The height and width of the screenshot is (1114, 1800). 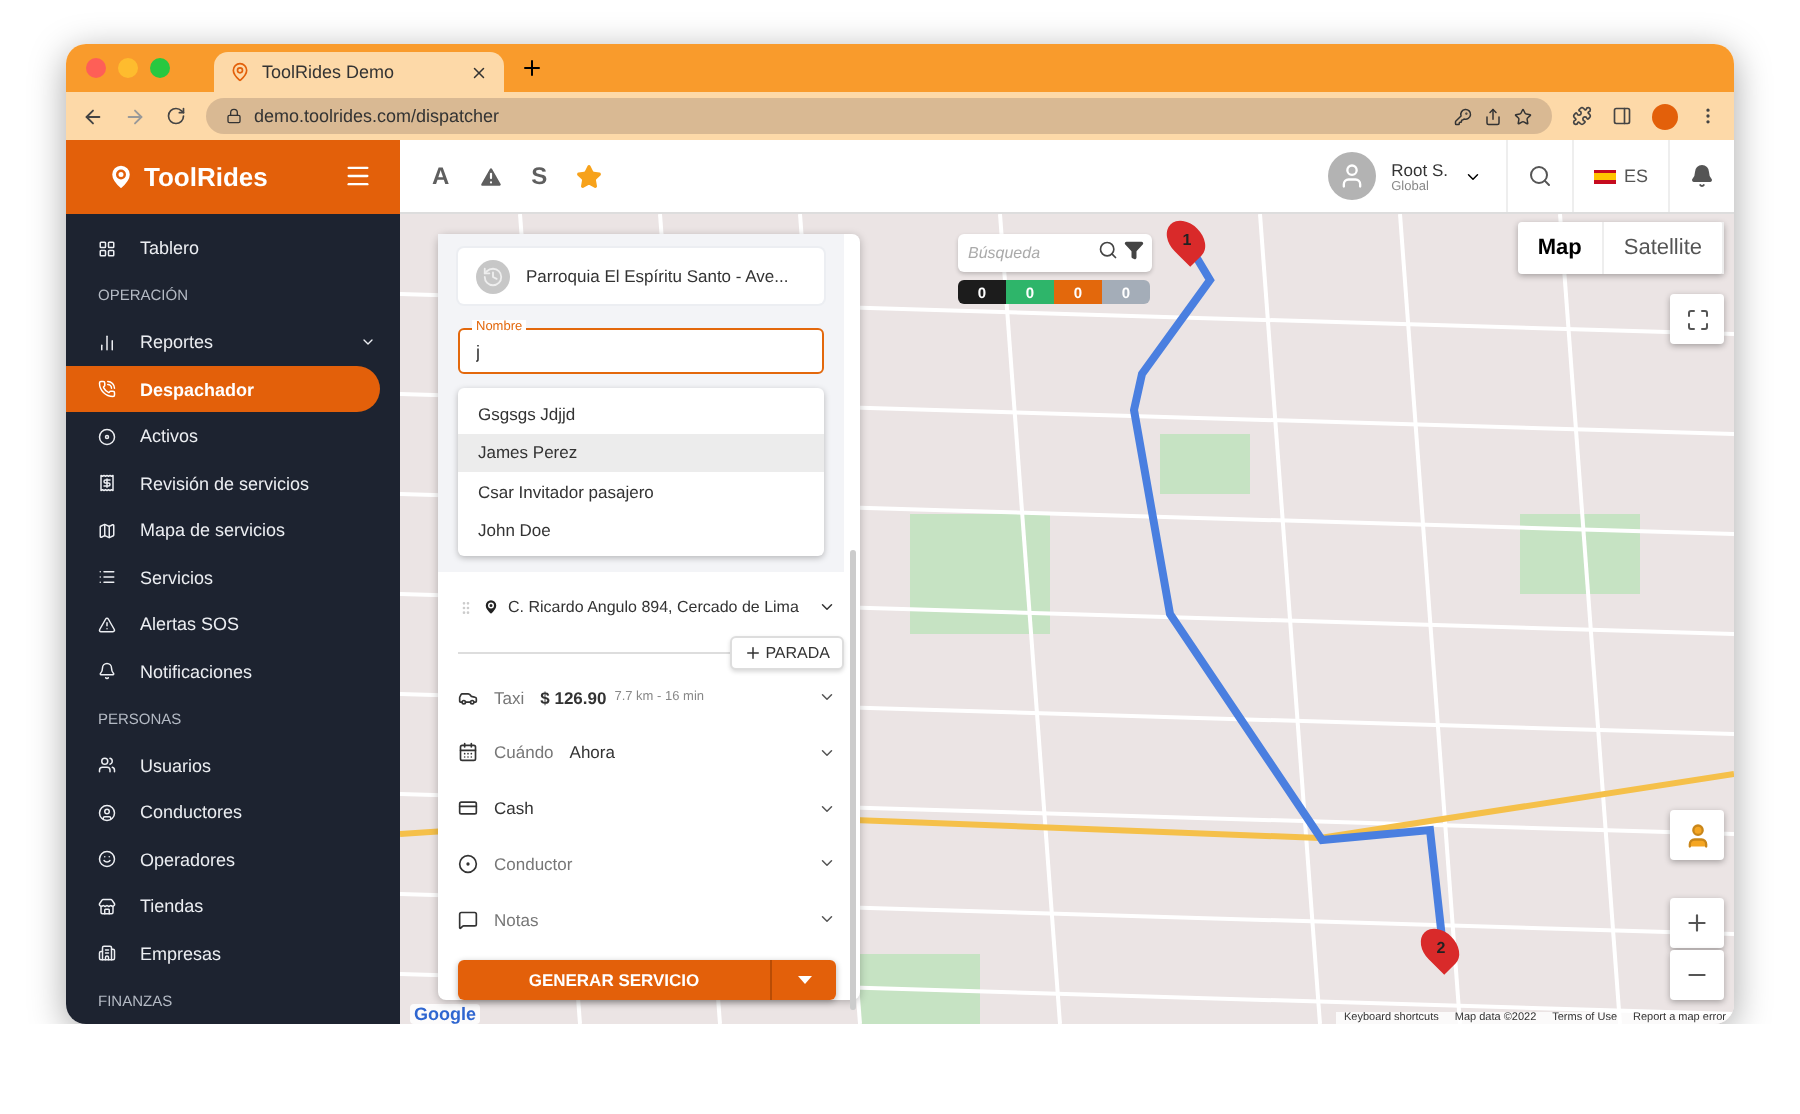 What do you see at coordinates (641, 608) in the screenshot?
I see `destination-field: C. Ricardo Angulo 894, Cercado de Lima` at bounding box center [641, 608].